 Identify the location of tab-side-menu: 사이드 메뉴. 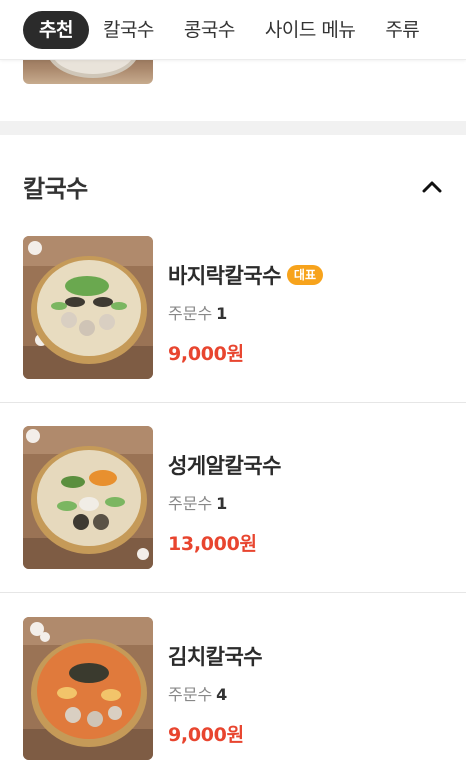
(310, 30).